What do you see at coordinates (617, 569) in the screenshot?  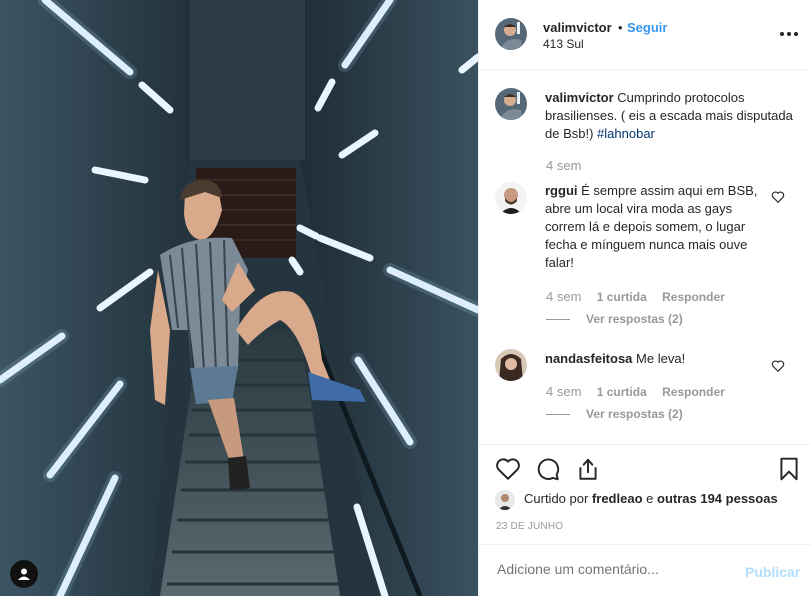 I see `add-comment-input` at bounding box center [617, 569].